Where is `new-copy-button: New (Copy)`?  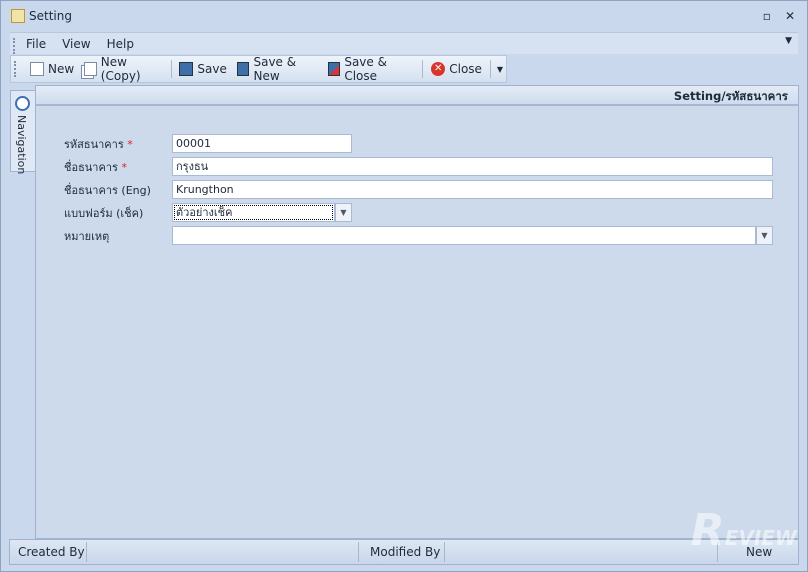 new-copy-button: New (Copy) is located at coordinates (123, 69).